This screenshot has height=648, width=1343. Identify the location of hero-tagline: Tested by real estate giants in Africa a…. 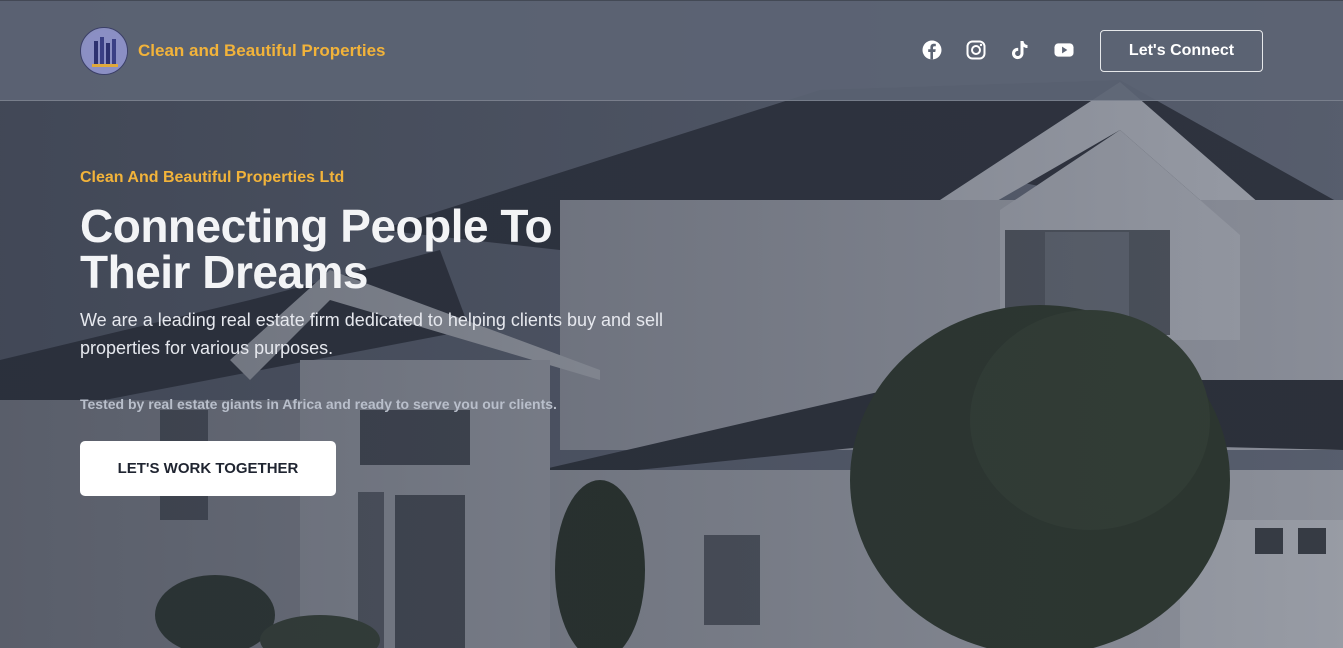
(318, 404).